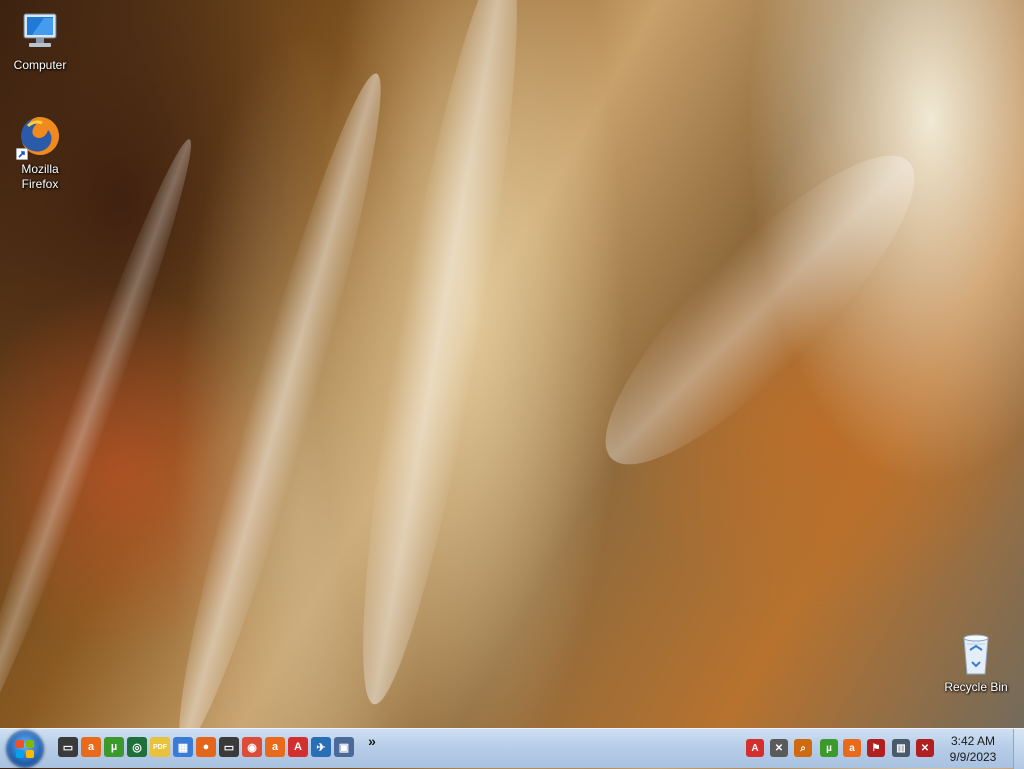  What do you see at coordinates (372, 741) in the screenshot?
I see `quick-launch-overflow-button: »` at bounding box center [372, 741].